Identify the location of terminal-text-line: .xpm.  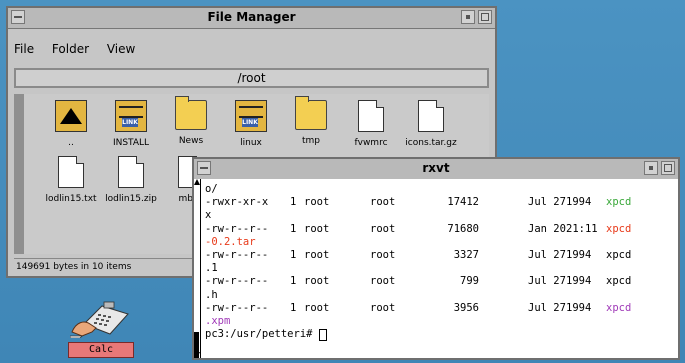
(218, 321).